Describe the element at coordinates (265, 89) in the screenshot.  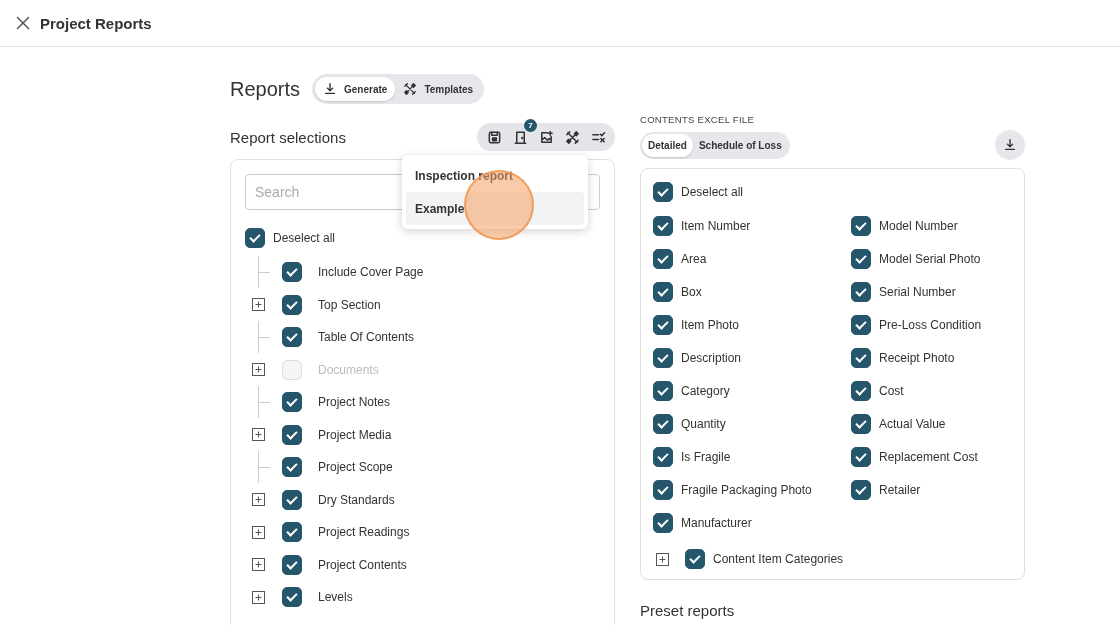
I see `section-title: Reports` at that location.